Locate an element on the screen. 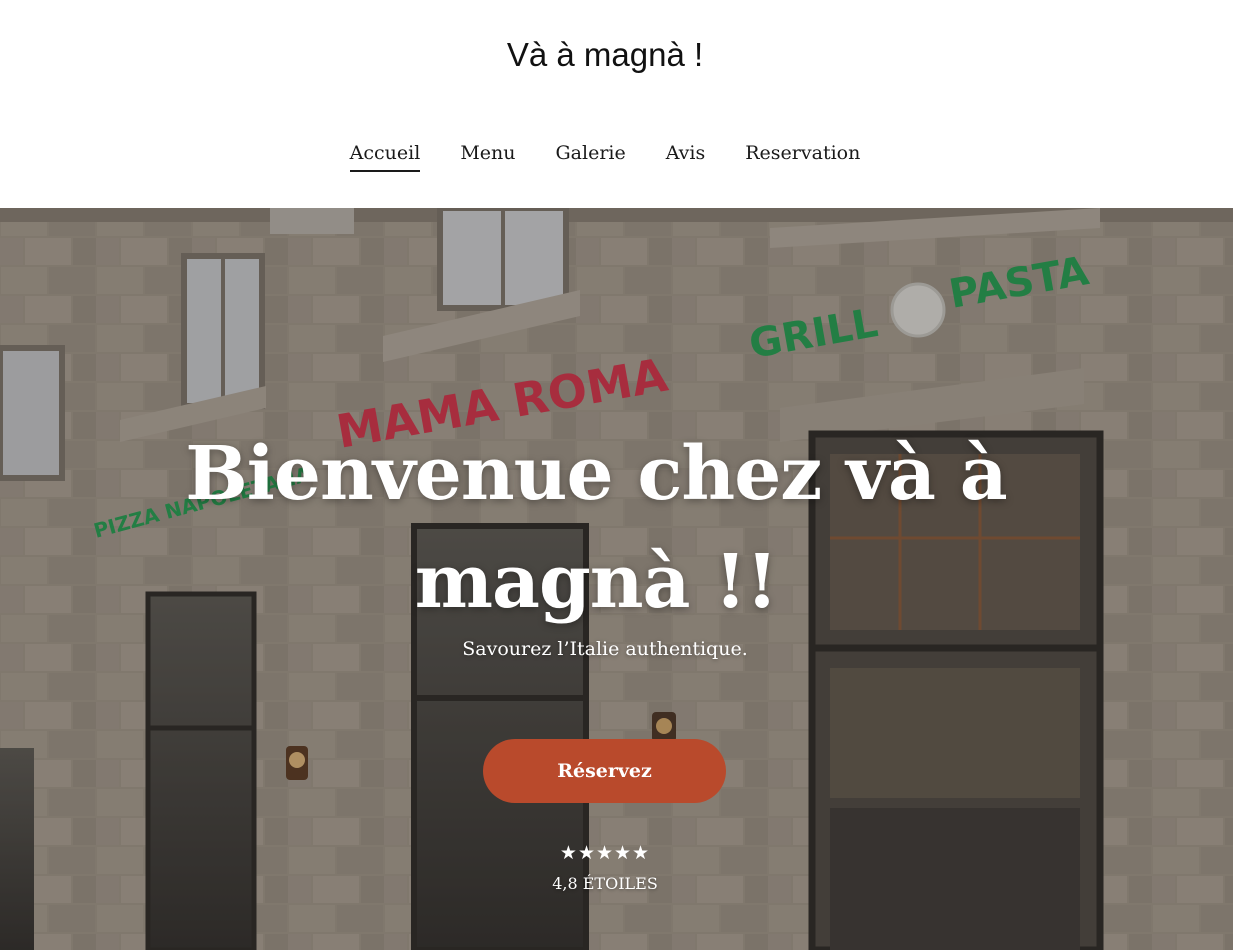 Image resolution: width=1233 pixels, height=950 pixels. reserve-button: Réservez is located at coordinates (604, 771).